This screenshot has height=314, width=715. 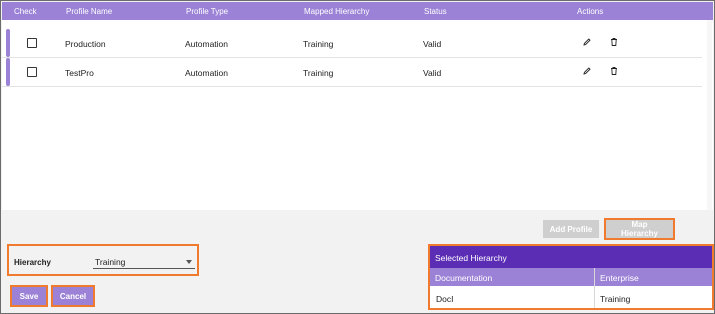 What do you see at coordinates (79, 73) in the screenshot?
I see `profile-name: TestPro` at bounding box center [79, 73].